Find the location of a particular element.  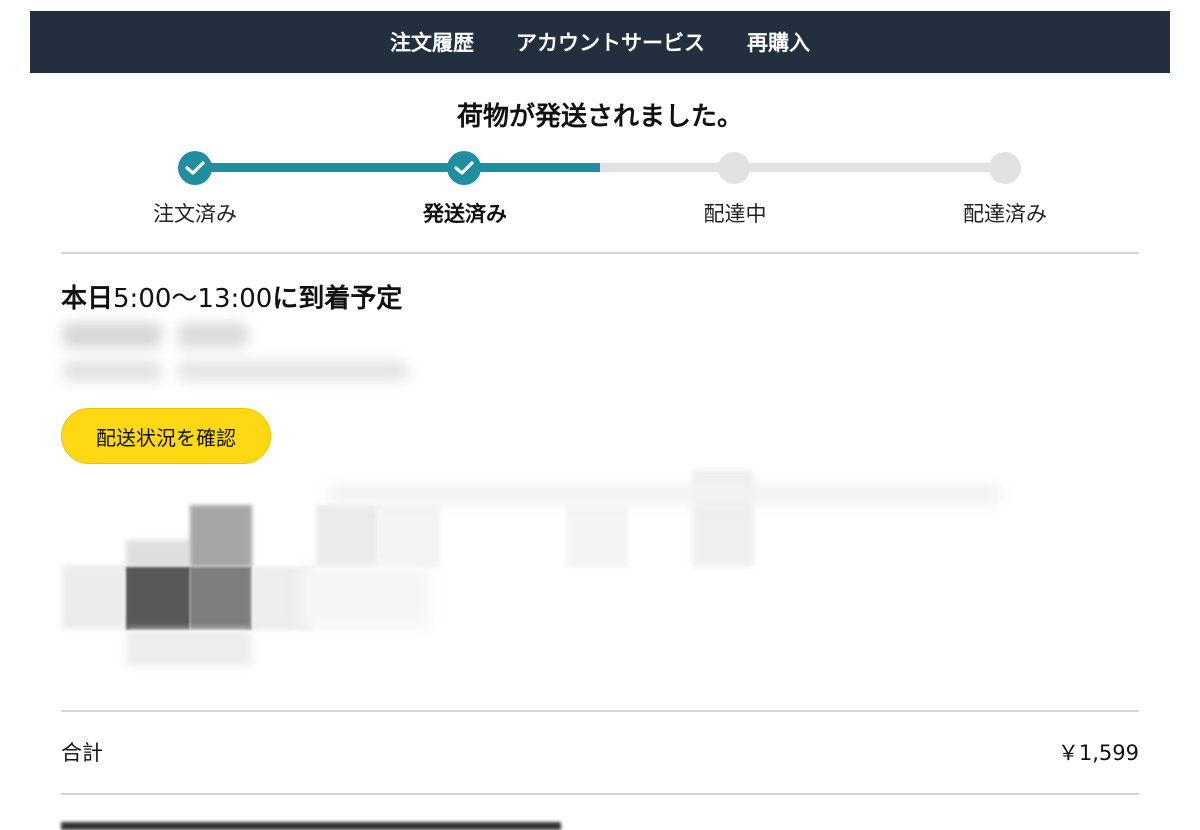

total-label: 合計 is located at coordinates (82, 753).